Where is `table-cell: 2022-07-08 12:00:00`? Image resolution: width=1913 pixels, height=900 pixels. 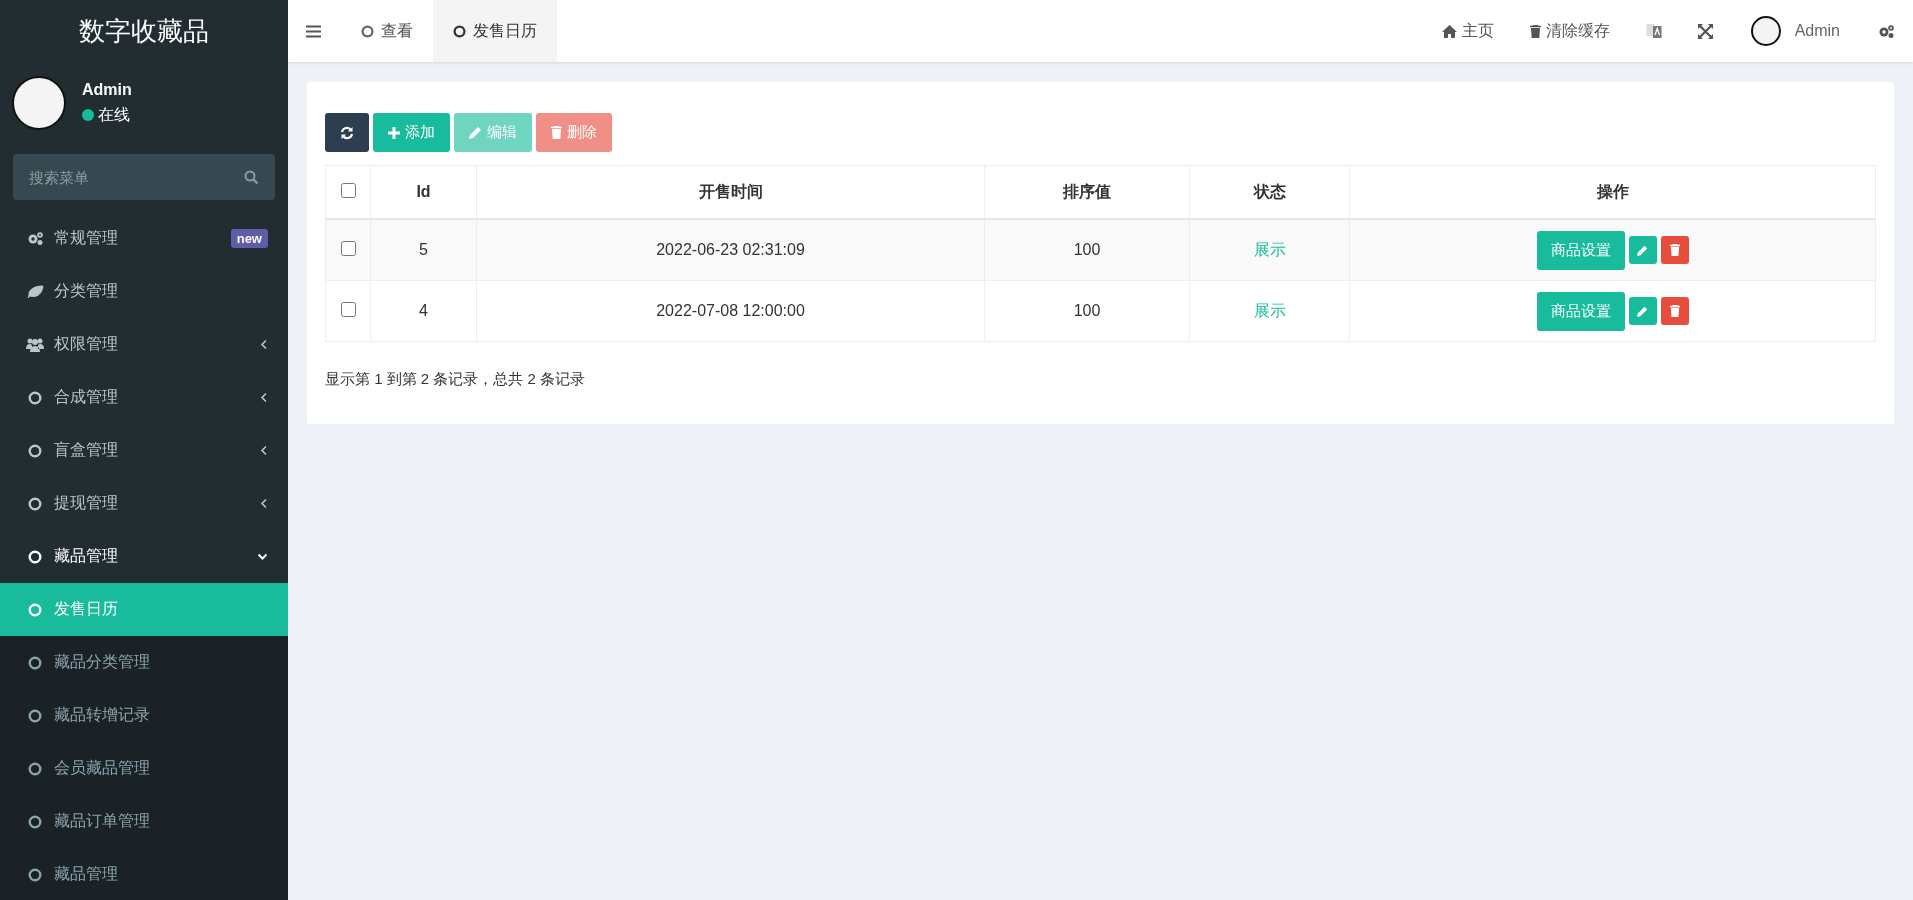
table-cell: 2022-07-08 12:00:00 is located at coordinates (730, 311).